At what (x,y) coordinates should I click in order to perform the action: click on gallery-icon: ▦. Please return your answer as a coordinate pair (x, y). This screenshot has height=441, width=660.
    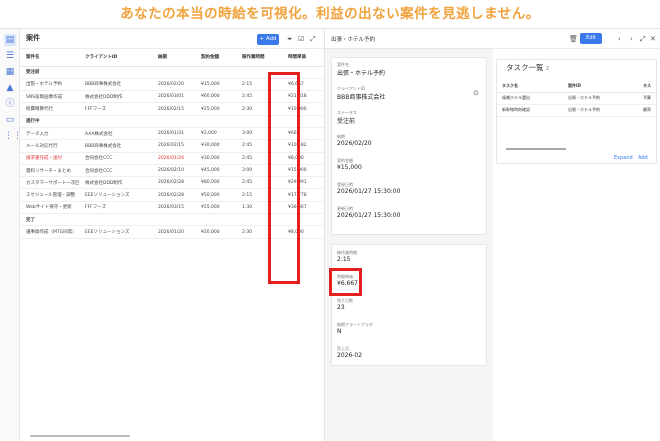
    Looking at the image, I should click on (10, 72).